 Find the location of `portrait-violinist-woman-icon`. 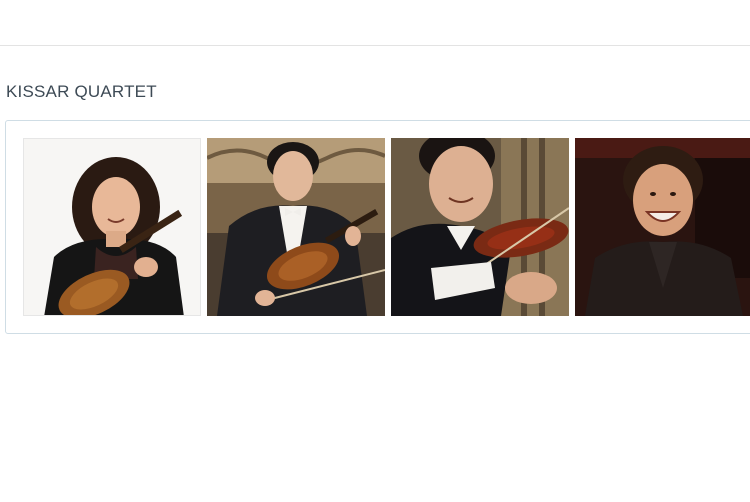

portrait-violinist-woman-icon is located at coordinates (112, 227).